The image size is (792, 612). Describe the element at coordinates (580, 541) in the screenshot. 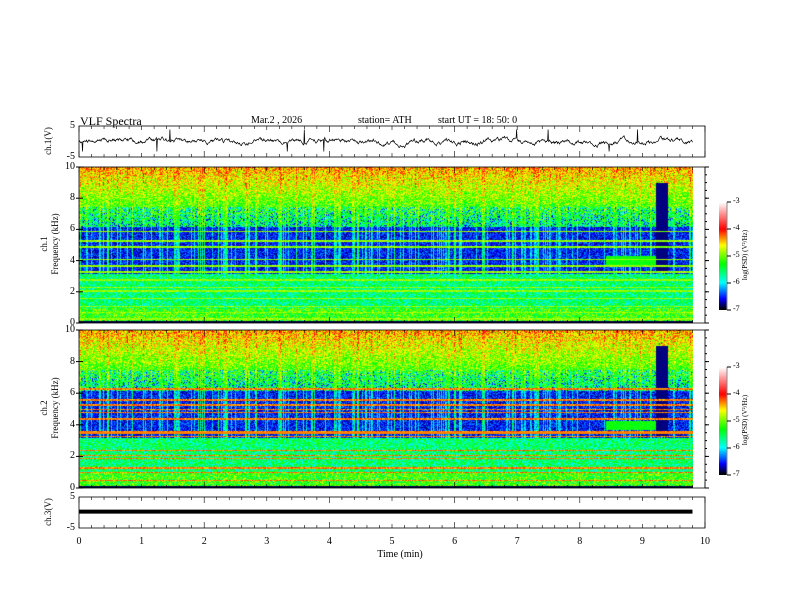

I see `x-tick-label: 8` at that location.